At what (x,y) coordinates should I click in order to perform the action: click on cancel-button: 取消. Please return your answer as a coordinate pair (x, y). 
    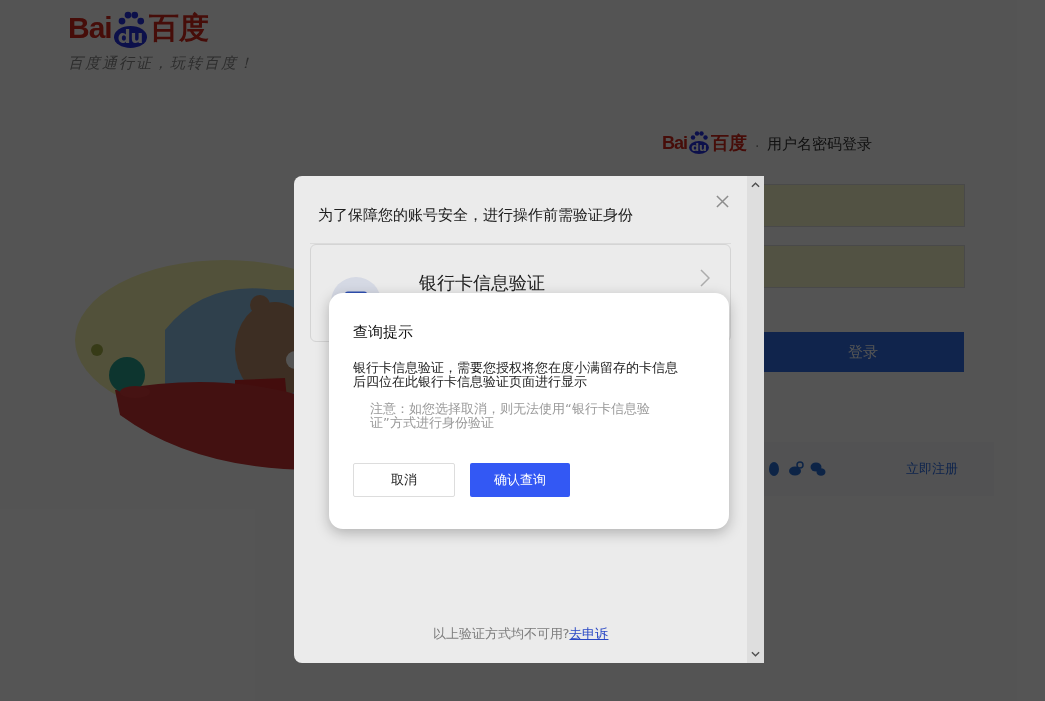
    Looking at the image, I should click on (404, 480).